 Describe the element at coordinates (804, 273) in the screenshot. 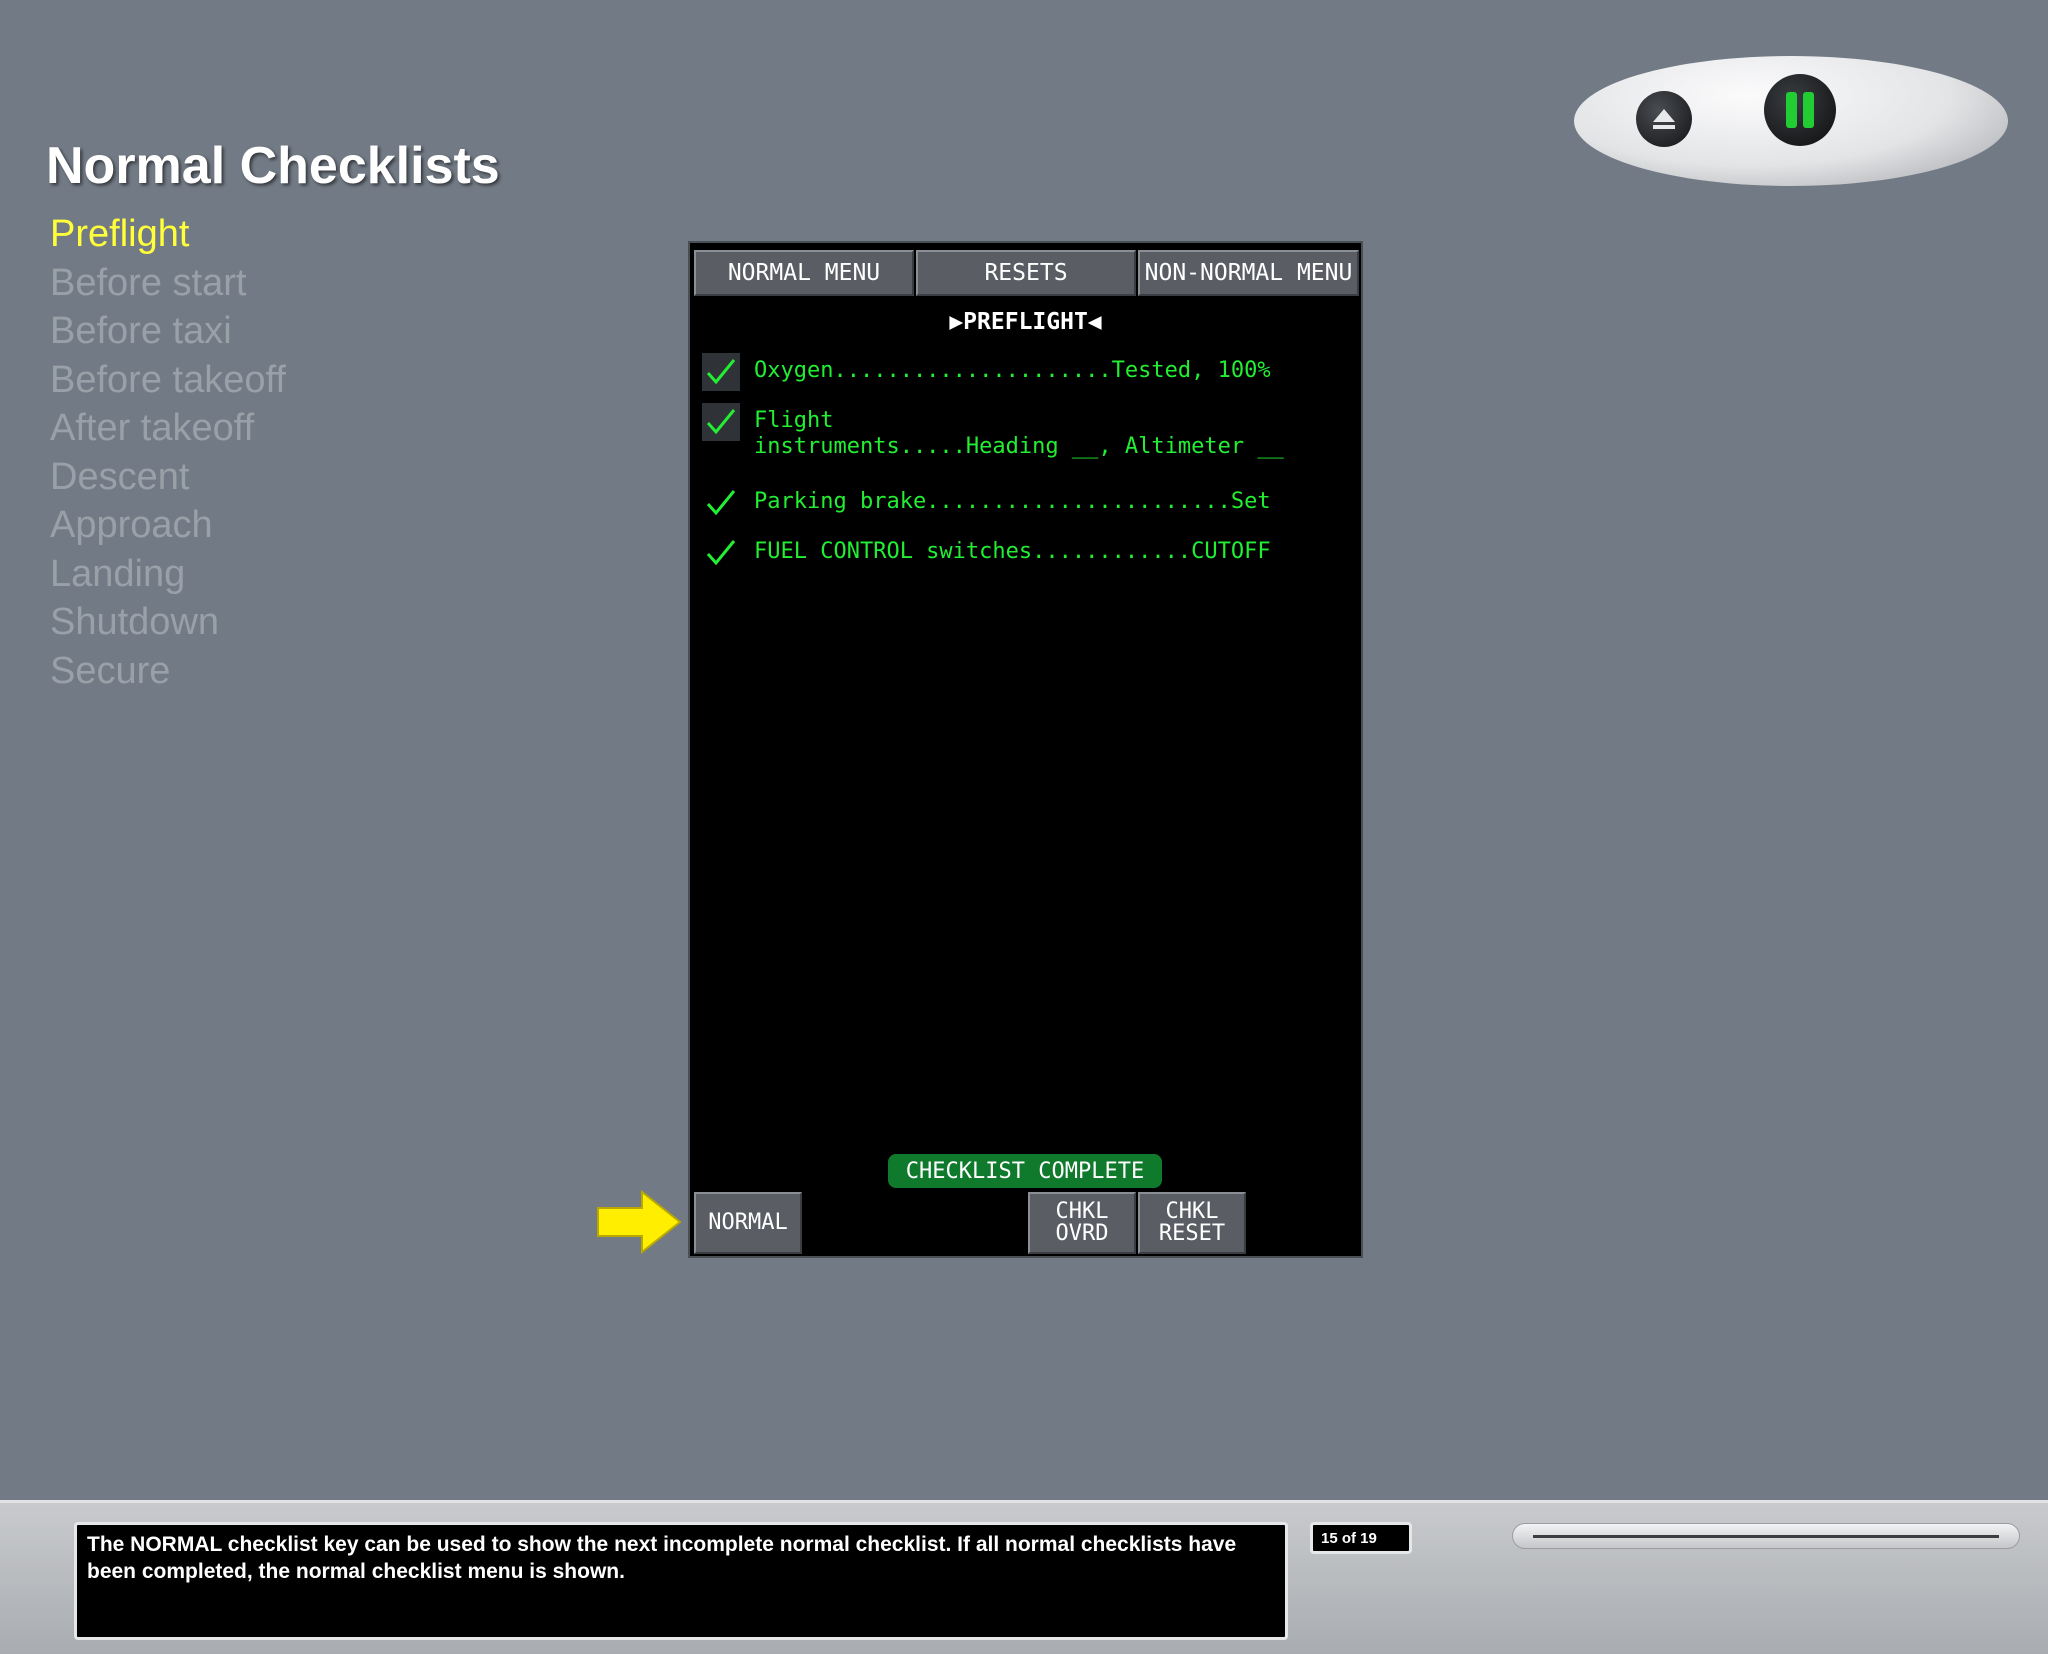

I see `normal-menu-button: NORMAL MENU` at that location.